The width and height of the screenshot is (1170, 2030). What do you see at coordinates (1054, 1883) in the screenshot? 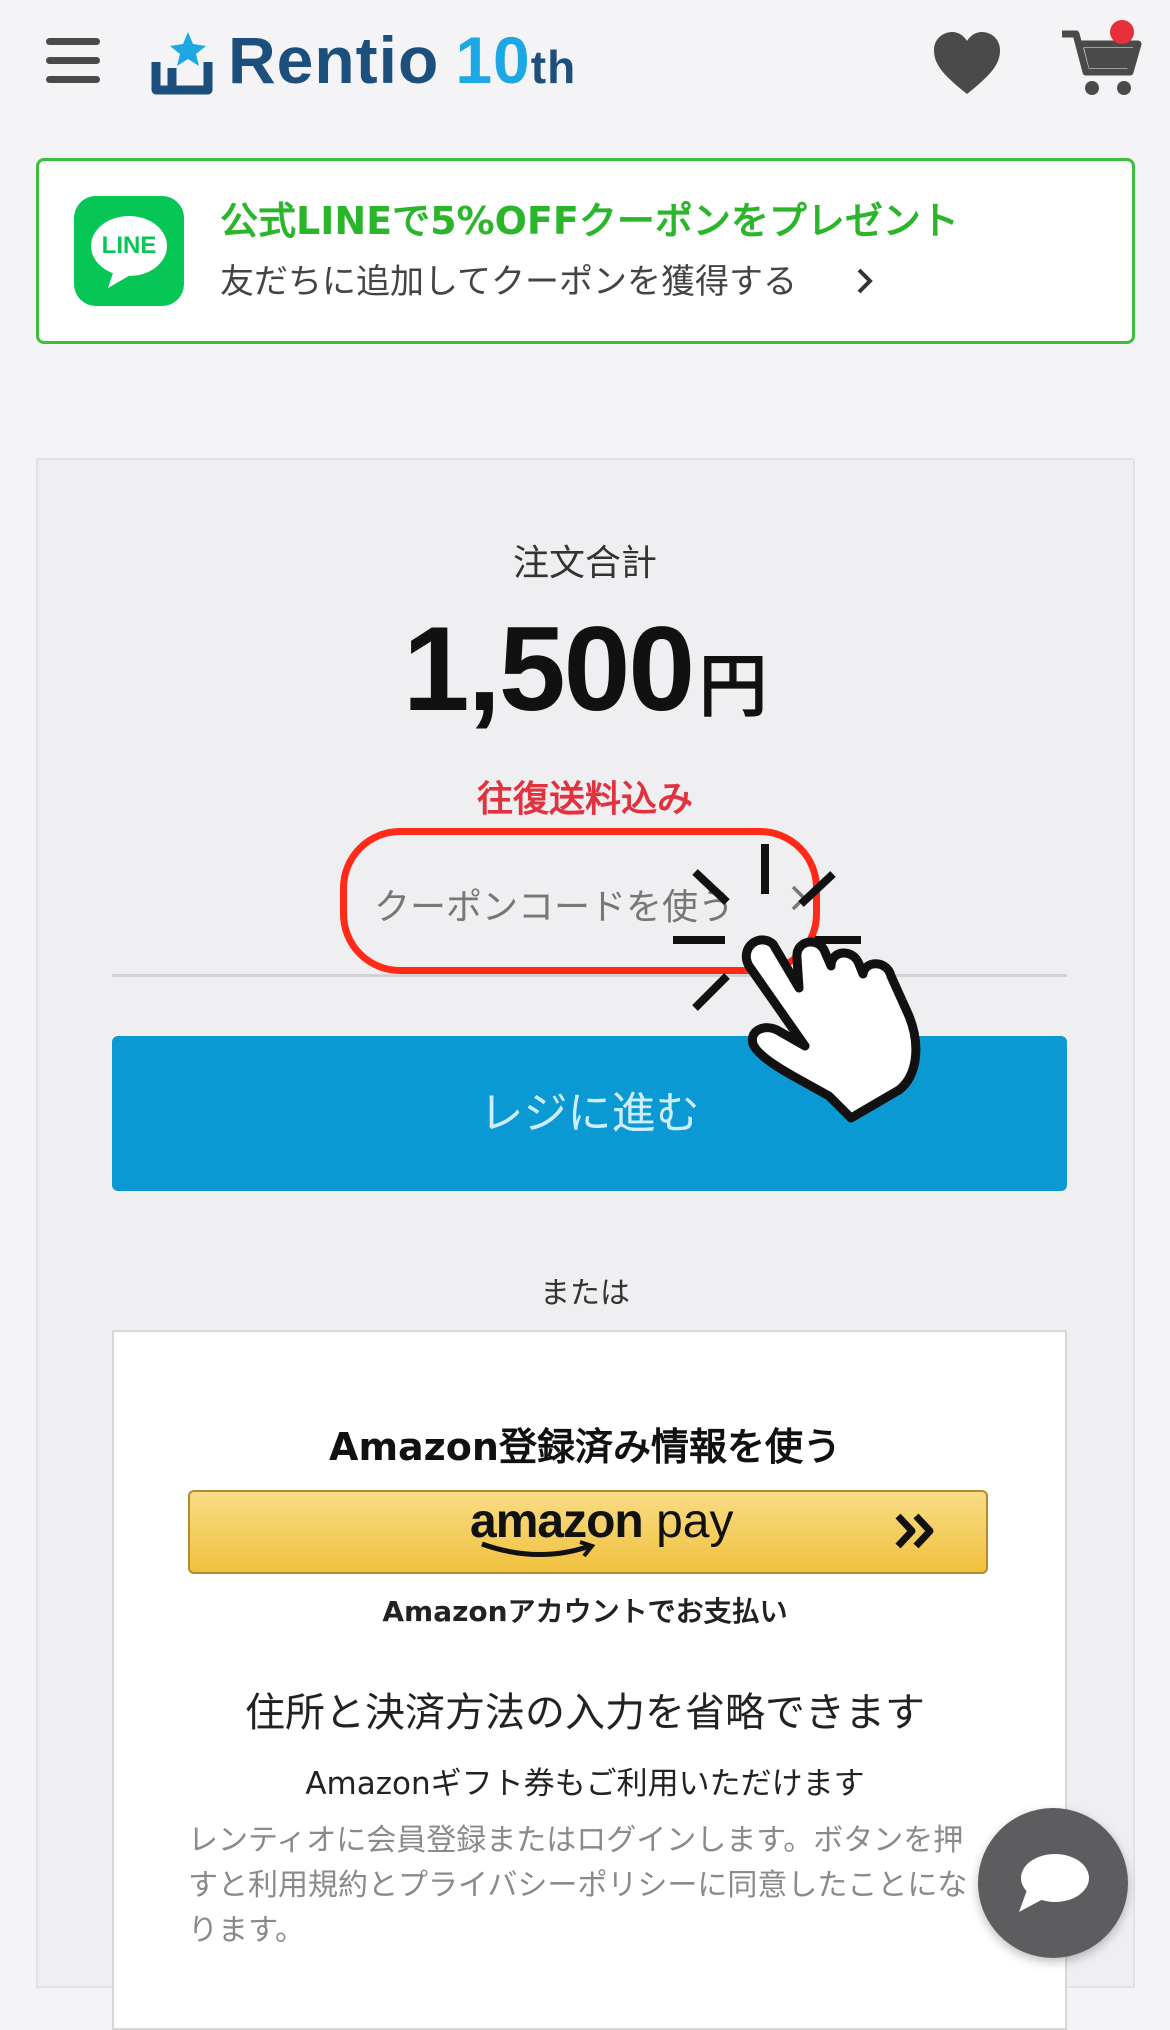
I see `chat-bubble-icon` at bounding box center [1054, 1883].